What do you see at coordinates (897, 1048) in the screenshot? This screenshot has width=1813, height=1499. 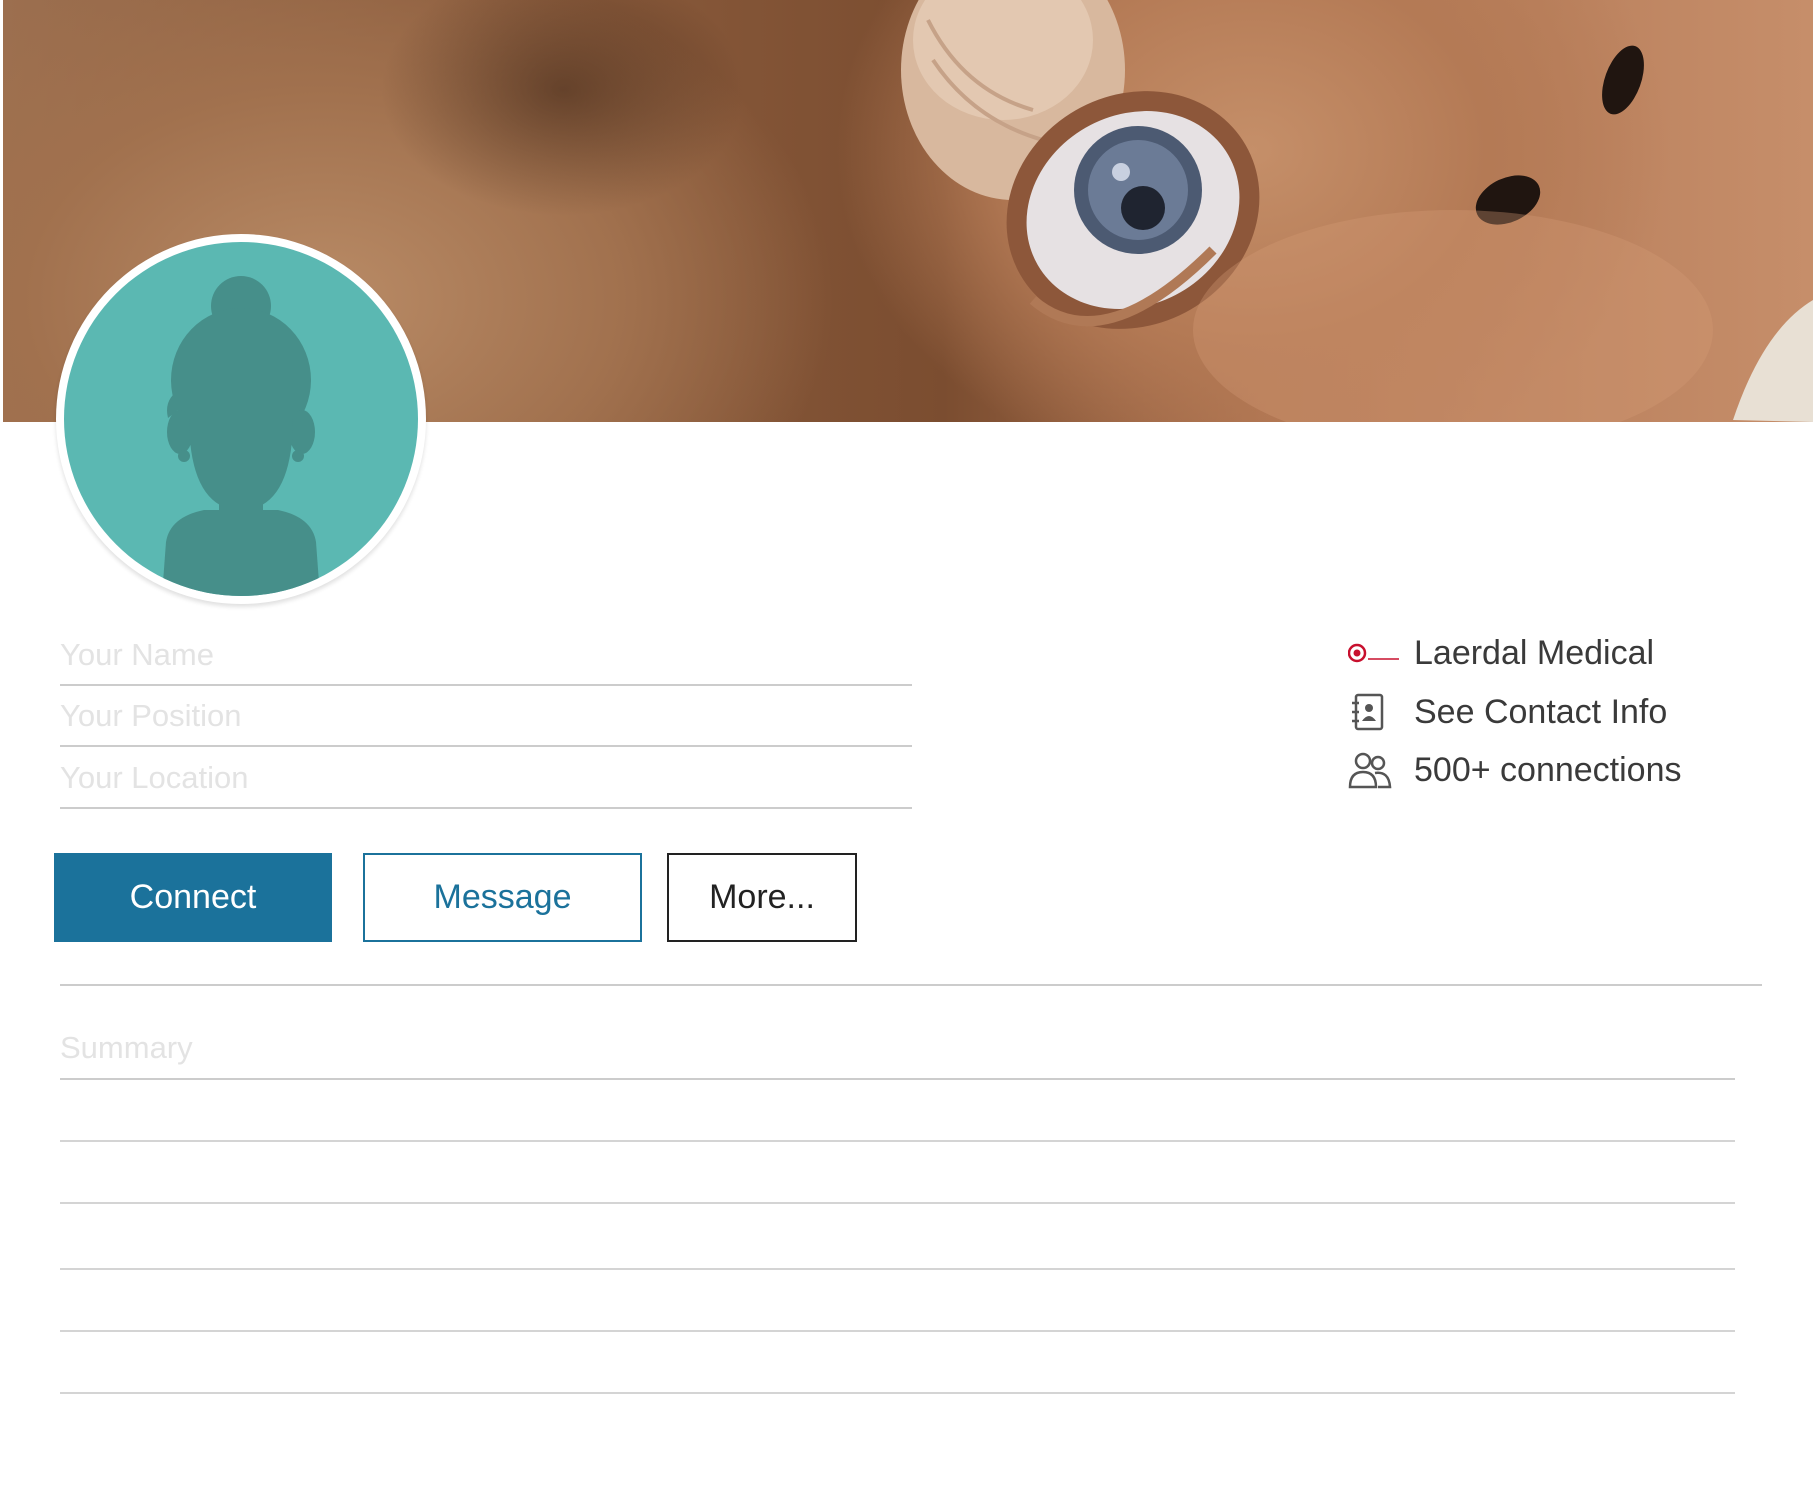 I see `summary-field` at bounding box center [897, 1048].